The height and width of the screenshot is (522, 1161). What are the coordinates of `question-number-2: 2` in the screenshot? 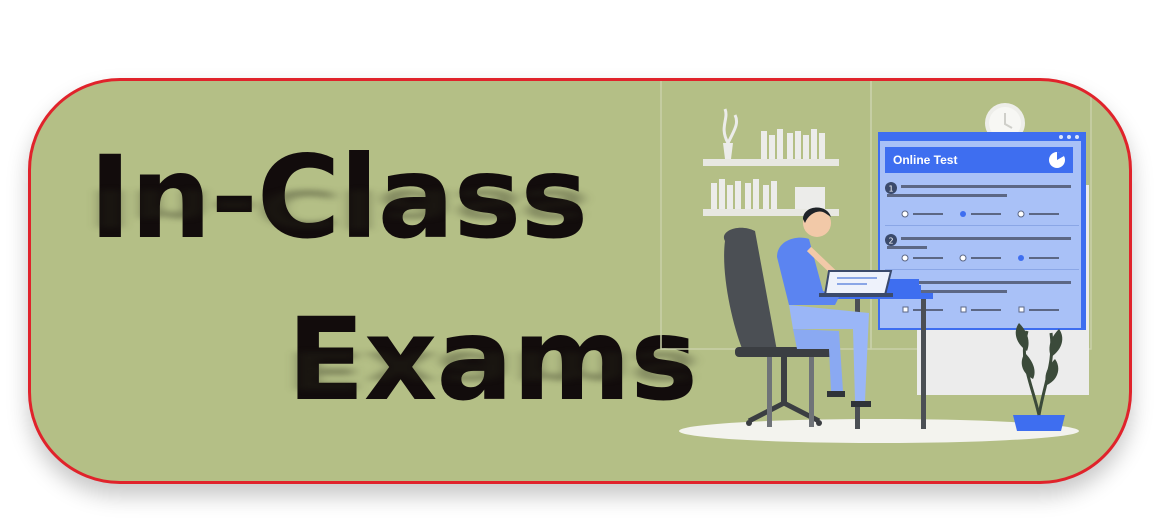 It's located at (890, 241).